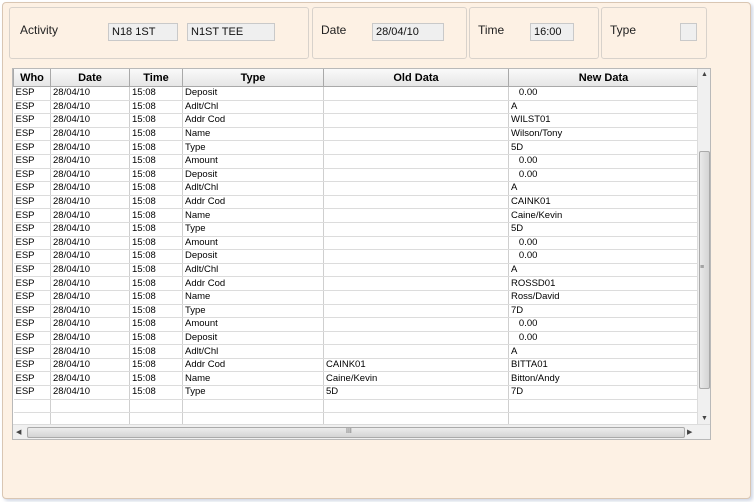 The width and height of the screenshot is (754, 502). Describe the element at coordinates (356, 297) in the screenshot. I see `table-row: ESP 28/04/10 15:08 Name Ross/David` at that location.